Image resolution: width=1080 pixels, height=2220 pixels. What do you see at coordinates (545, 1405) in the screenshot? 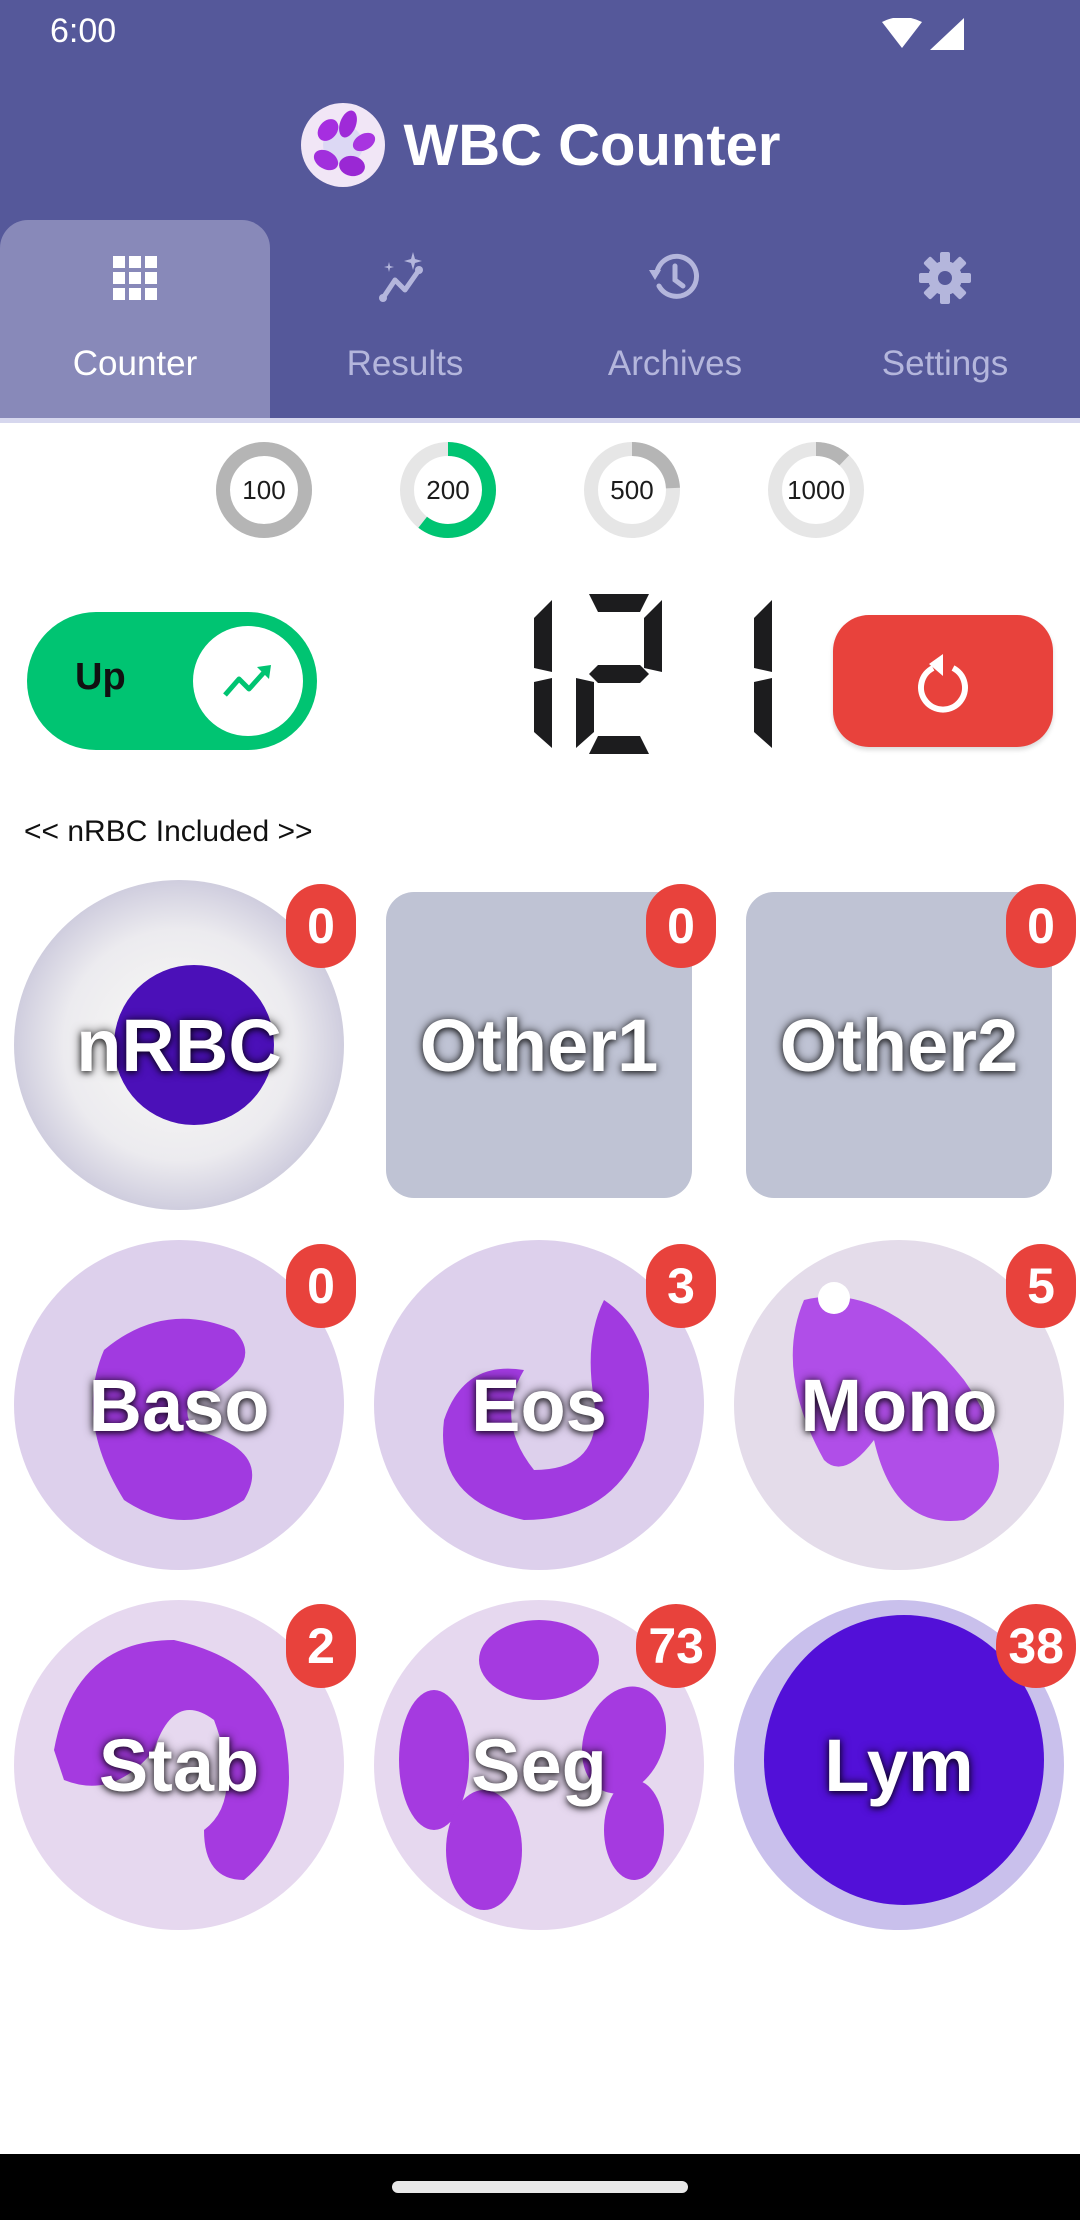
I see `cell-button-eos: Eos 3` at bounding box center [545, 1405].